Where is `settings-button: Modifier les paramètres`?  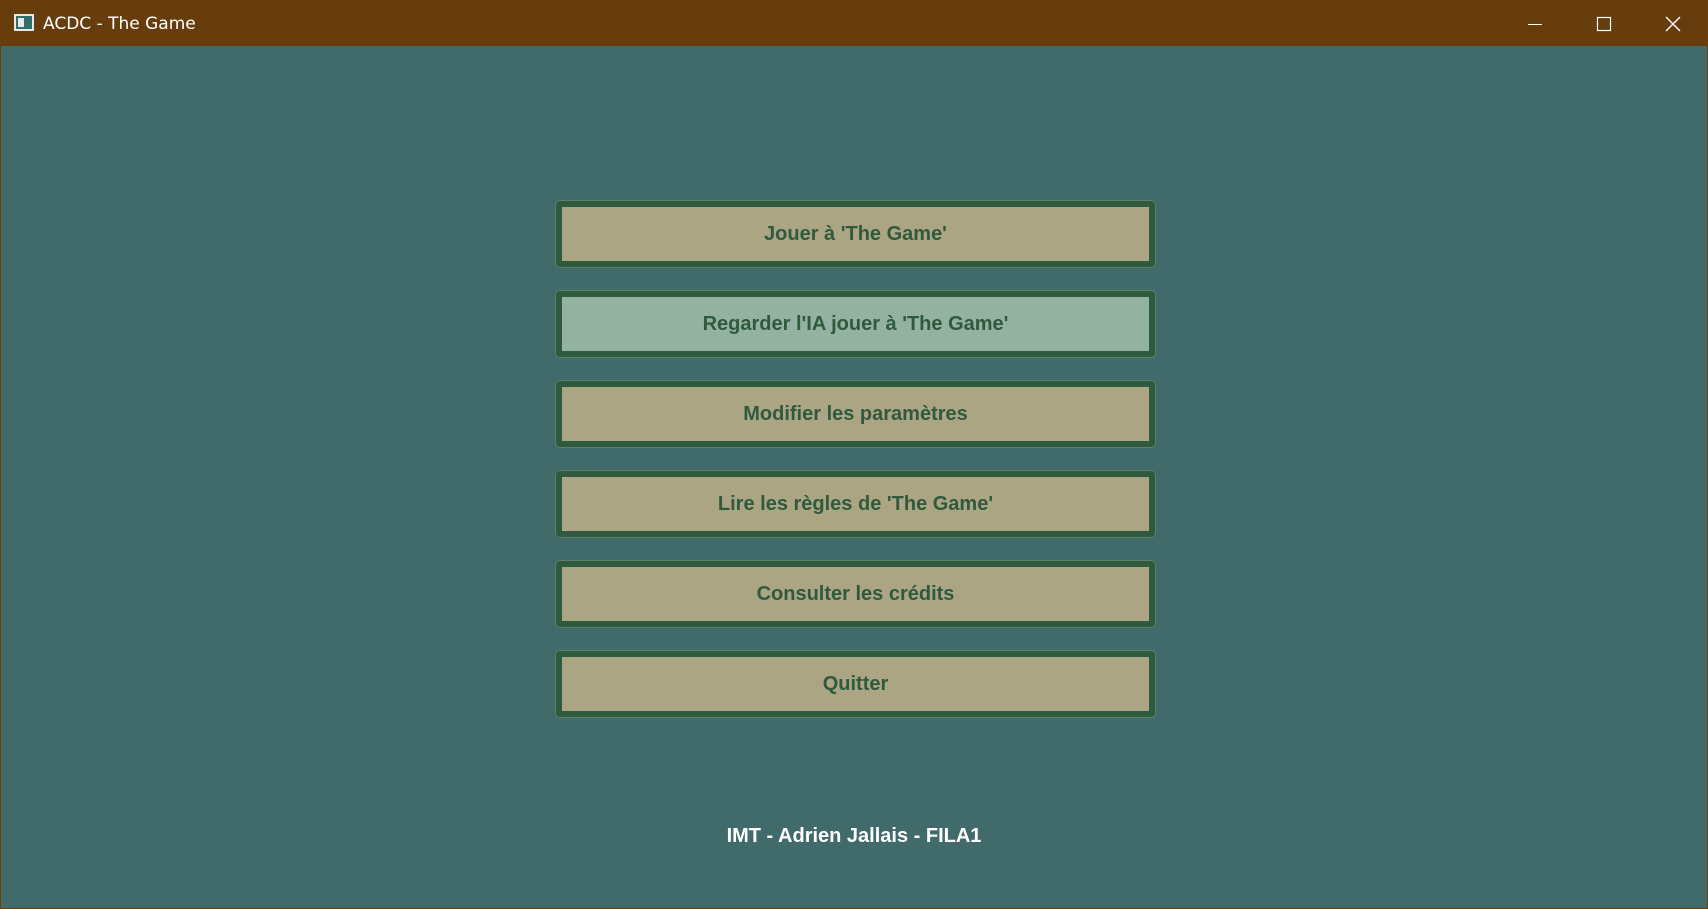
settings-button: Modifier les paramètres is located at coordinates (855, 414).